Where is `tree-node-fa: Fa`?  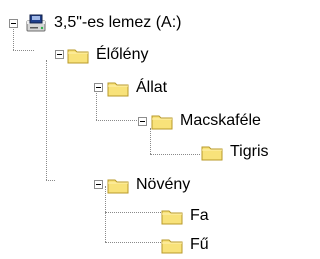
tree-node-fa: Fa is located at coordinates (184, 216).